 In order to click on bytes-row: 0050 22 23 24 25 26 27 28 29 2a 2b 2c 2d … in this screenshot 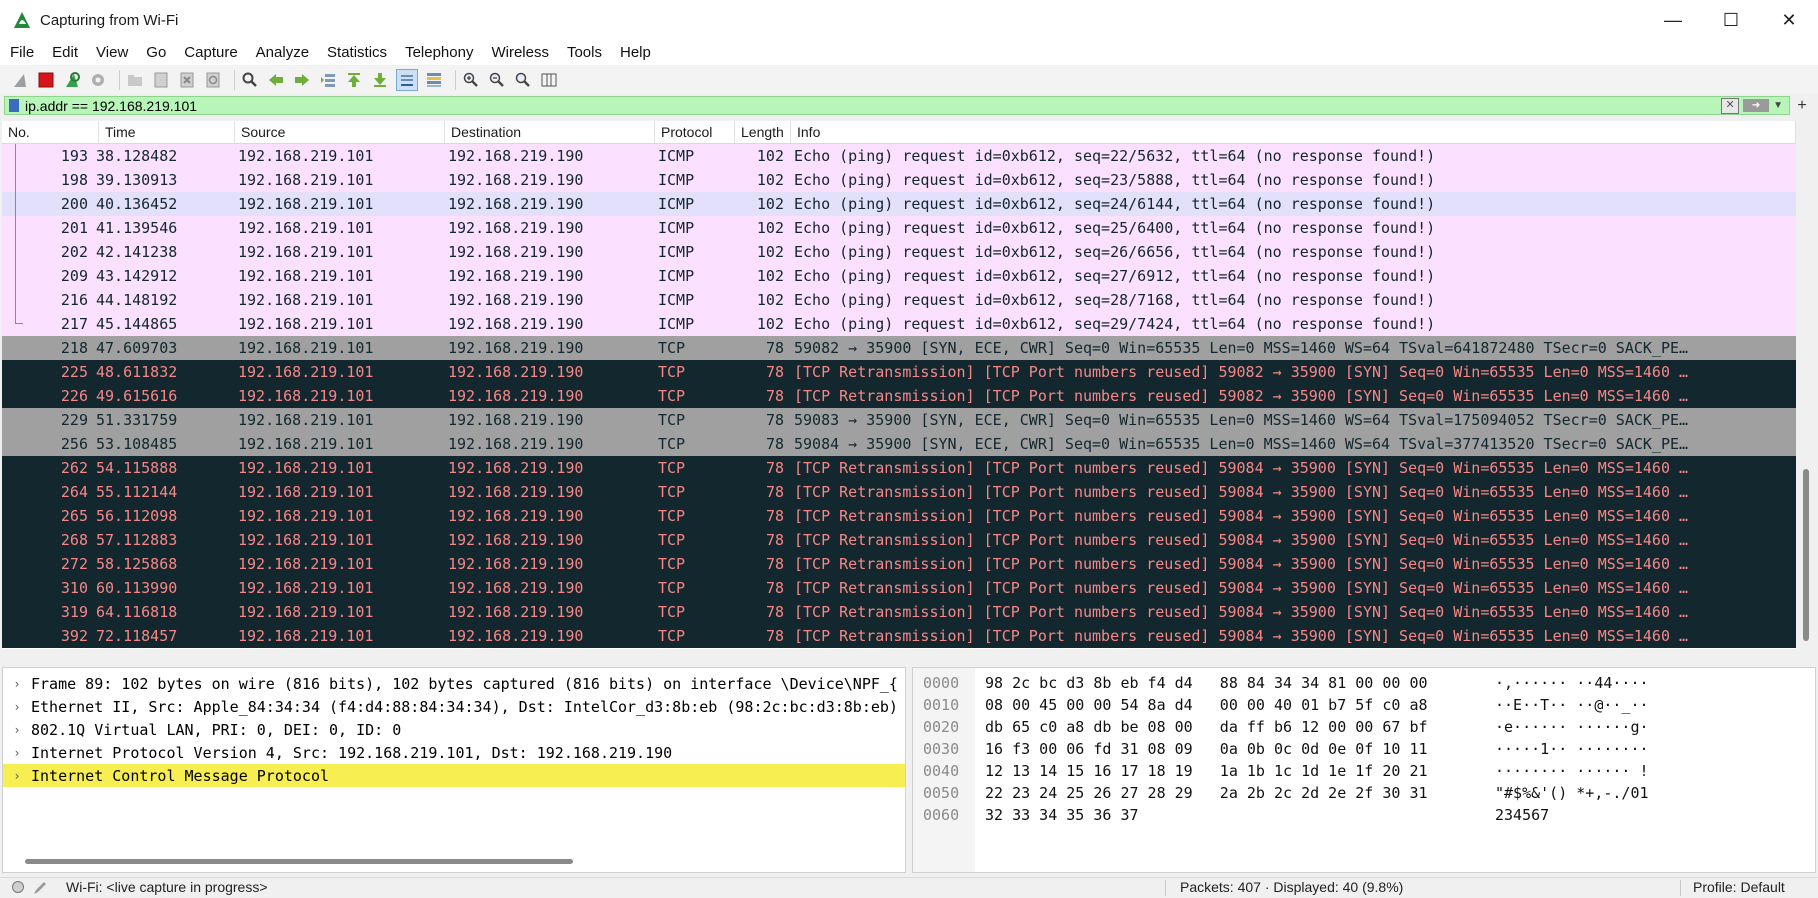, I will do `click(1281, 793)`.